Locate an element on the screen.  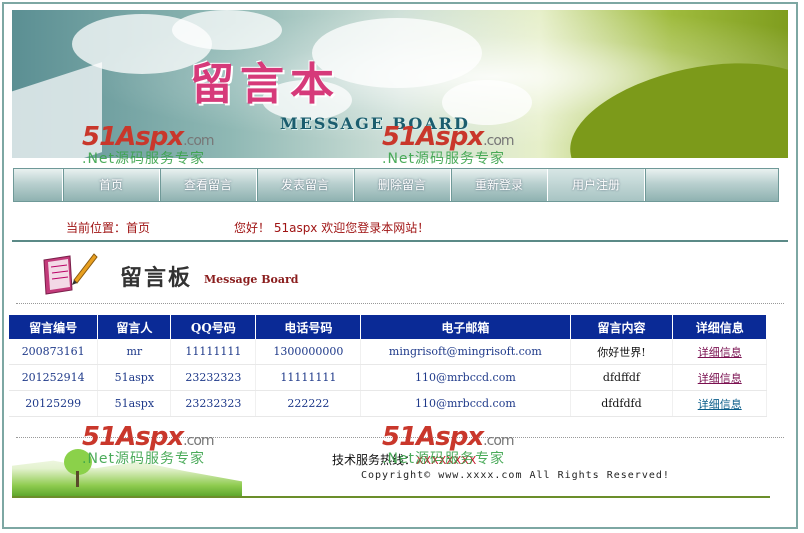
cell-qq: 11111111 is located at coordinates (213, 352).